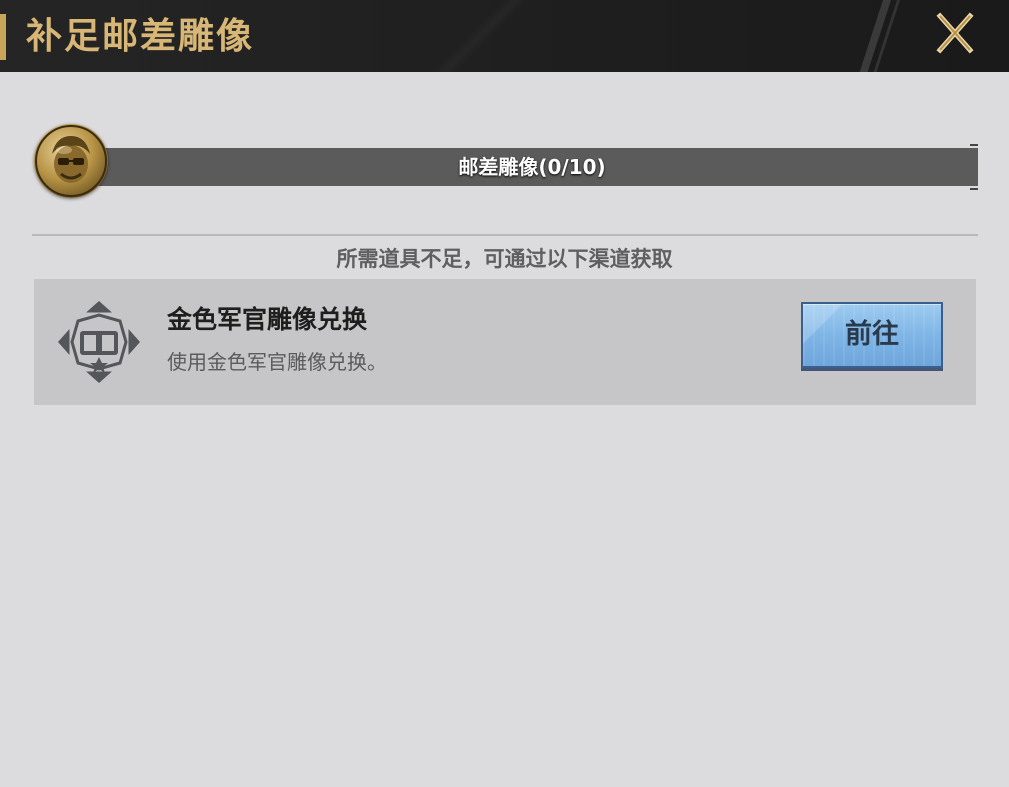  I want to click on source-title: 金色军官雕像兑换, so click(267, 319).